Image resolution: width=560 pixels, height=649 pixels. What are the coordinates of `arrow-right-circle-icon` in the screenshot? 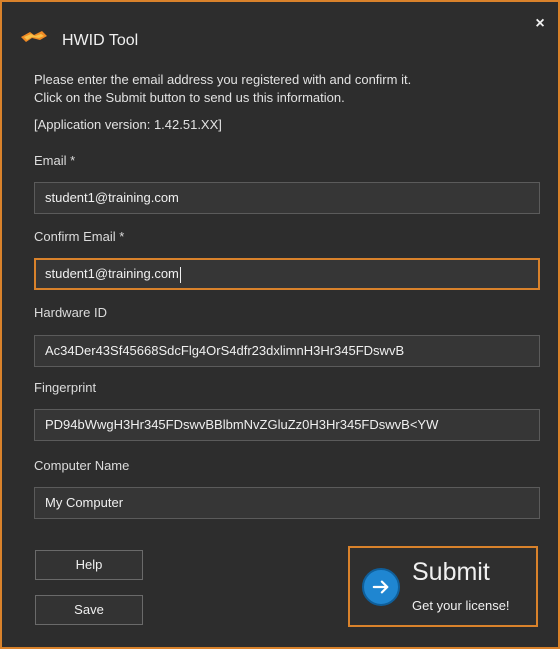 It's located at (381, 587).